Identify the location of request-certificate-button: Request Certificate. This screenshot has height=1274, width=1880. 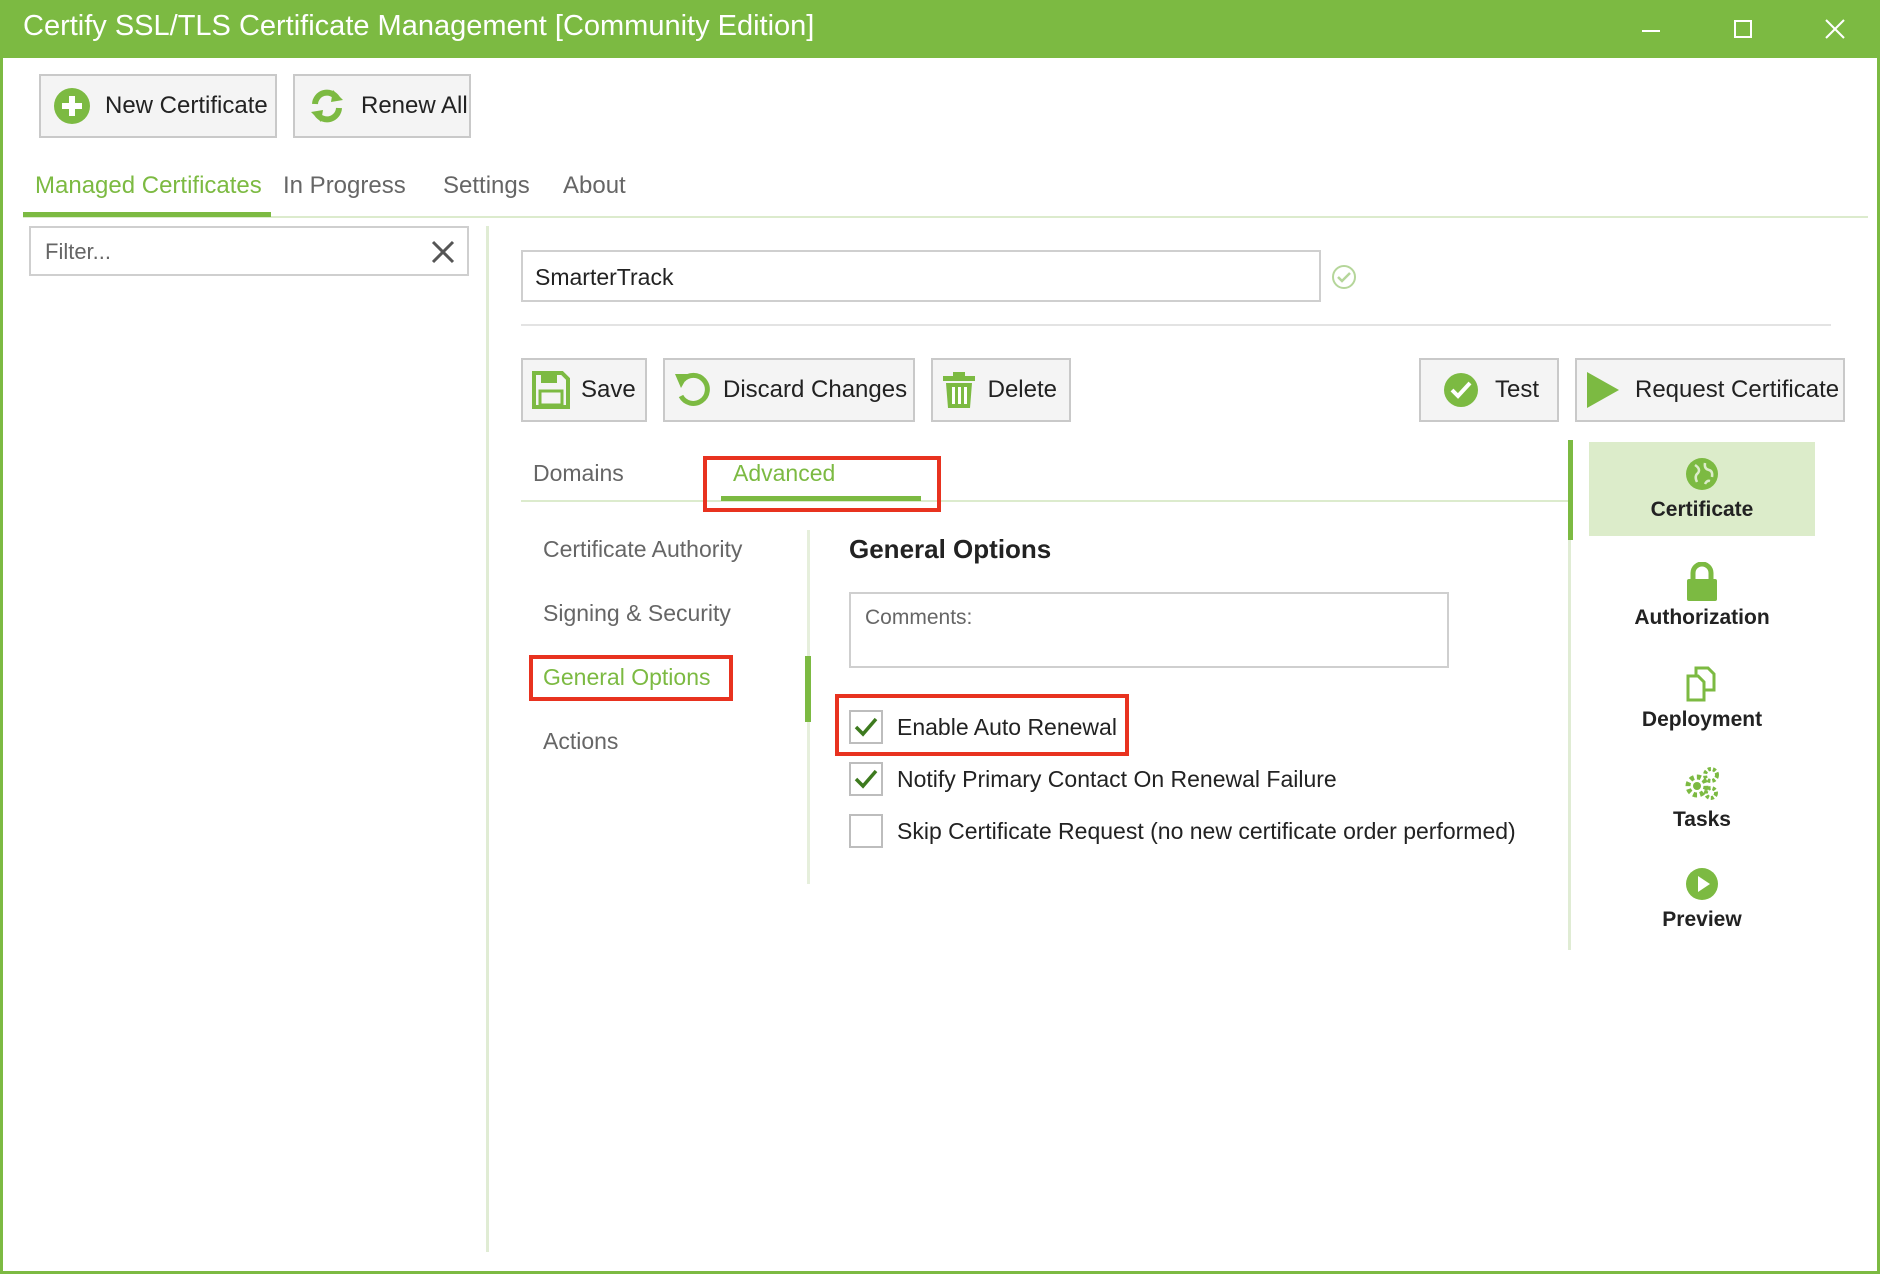
(1710, 390).